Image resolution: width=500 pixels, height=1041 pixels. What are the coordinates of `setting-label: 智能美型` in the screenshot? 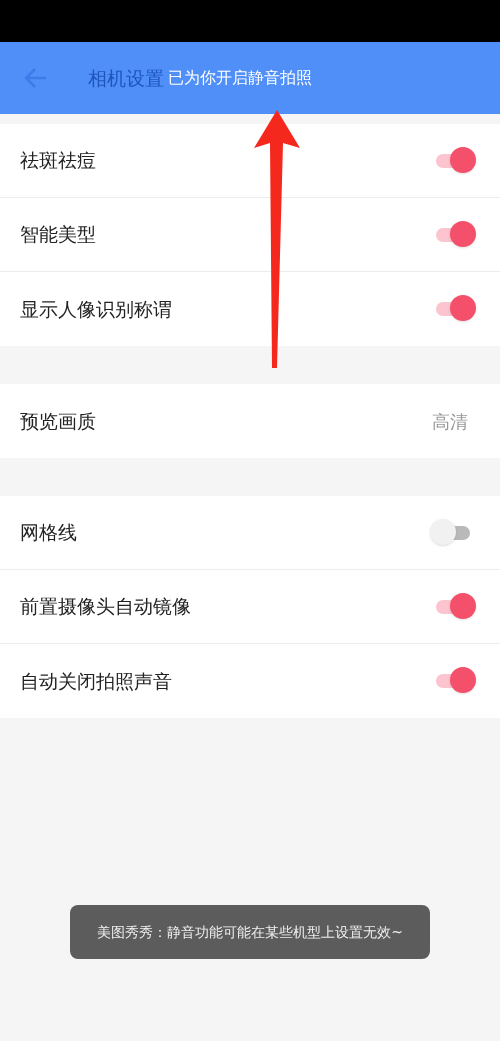 It's located at (58, 235).